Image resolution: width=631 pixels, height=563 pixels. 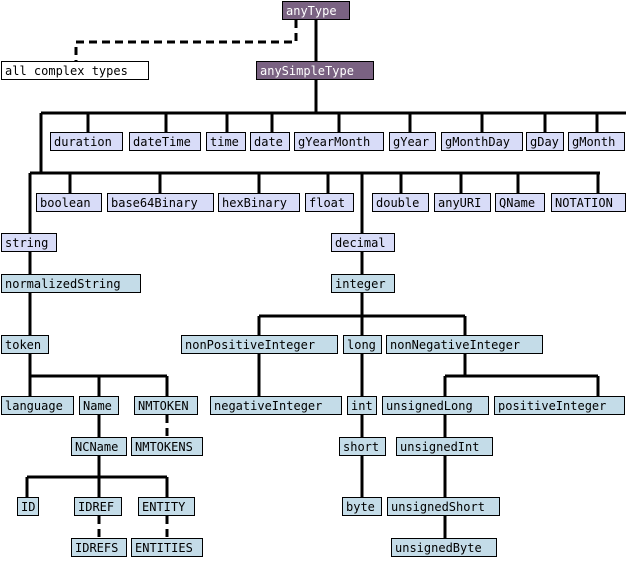 I want to click on node-nmtokens: NMTOKENS, so click(x=167, y=446).